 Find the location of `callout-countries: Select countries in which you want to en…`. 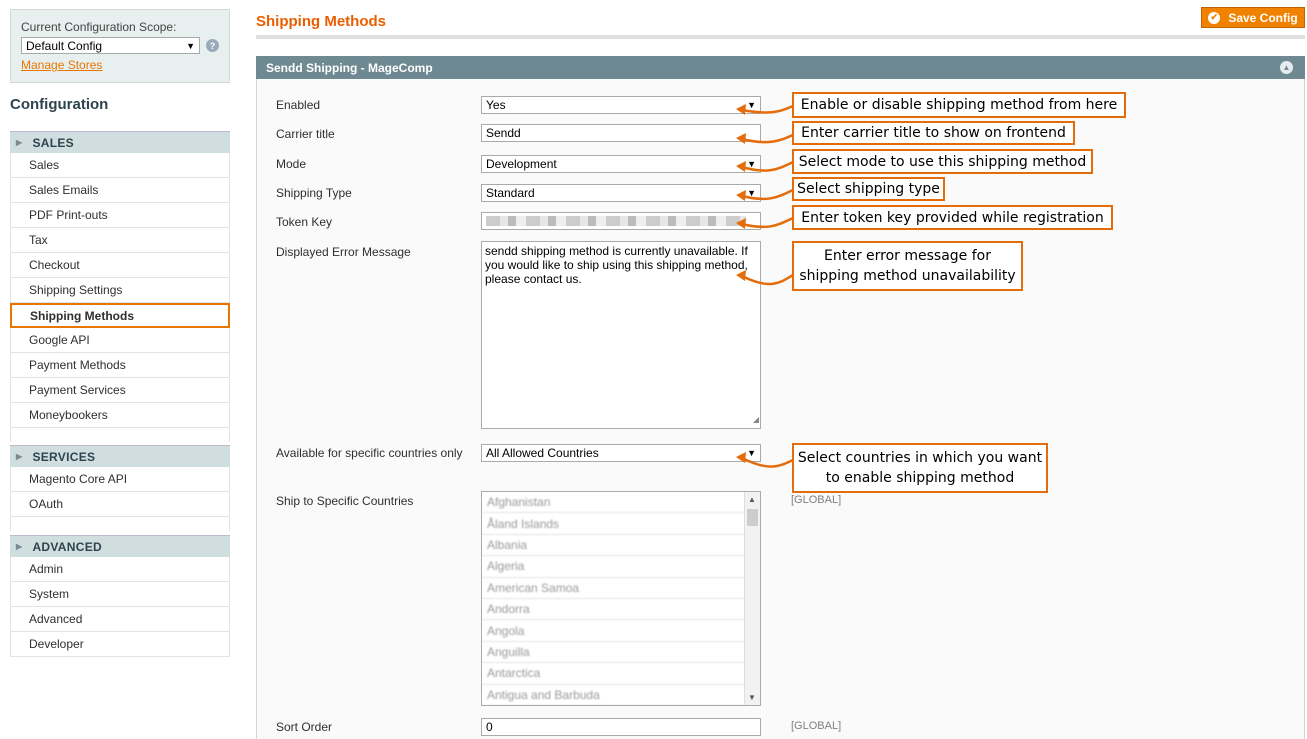

callout-countries: Select countries in which you want to en… is located at coordinates (920, 468).